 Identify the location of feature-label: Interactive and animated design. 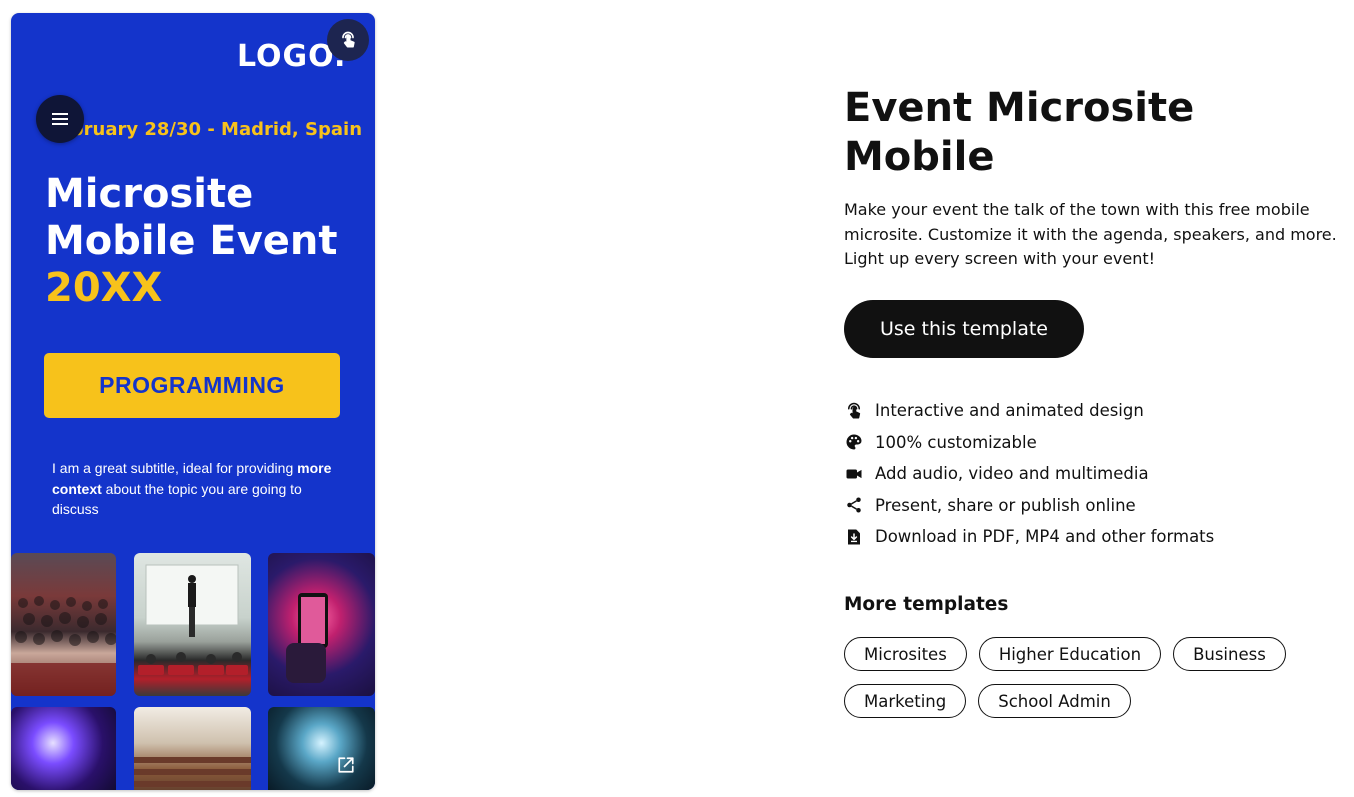
(1009, 411).